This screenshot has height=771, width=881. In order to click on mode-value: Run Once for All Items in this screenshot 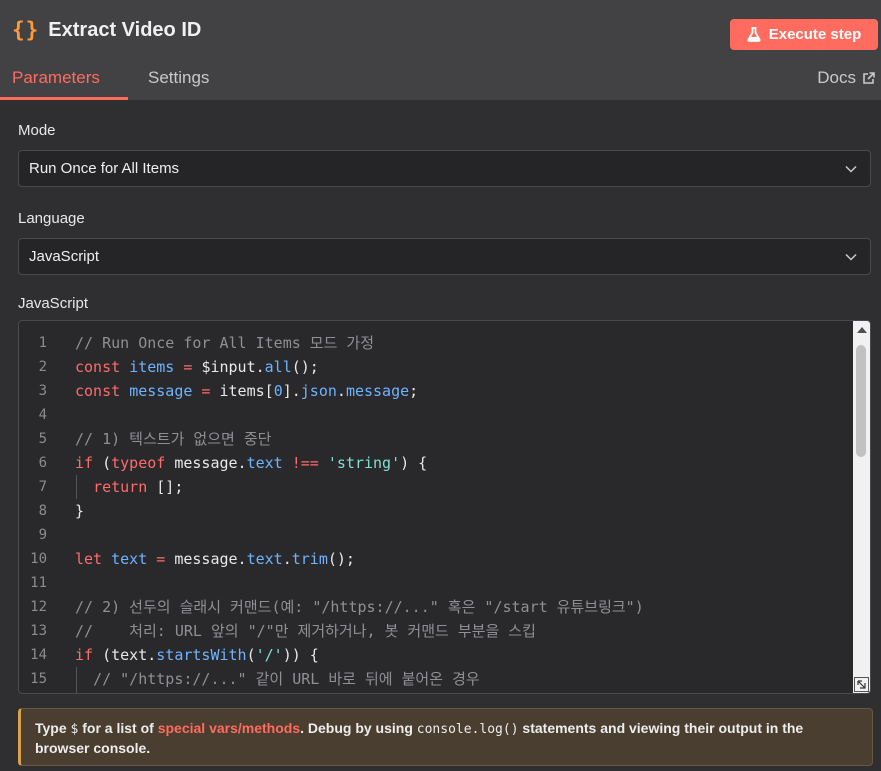, I will do `click(104, 168)`.